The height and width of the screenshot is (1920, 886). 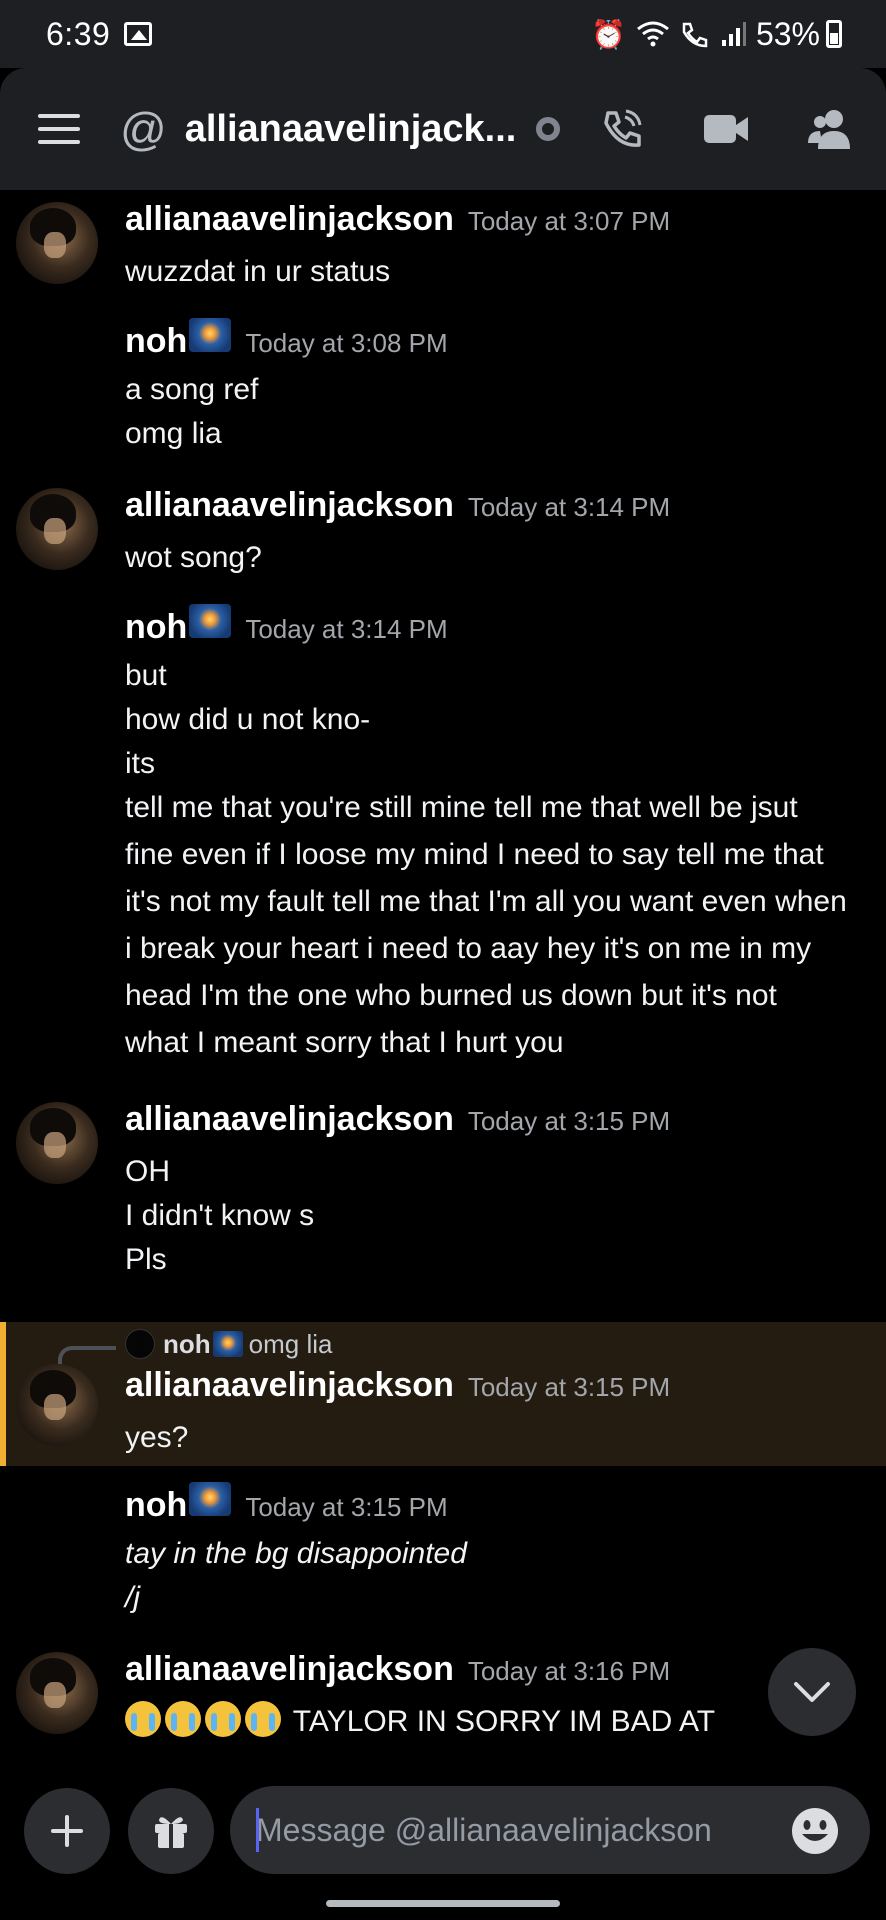 I want to click on message-text: TAYLOR IN SORRY IM BAD AT, so click(x=495, y=1722).